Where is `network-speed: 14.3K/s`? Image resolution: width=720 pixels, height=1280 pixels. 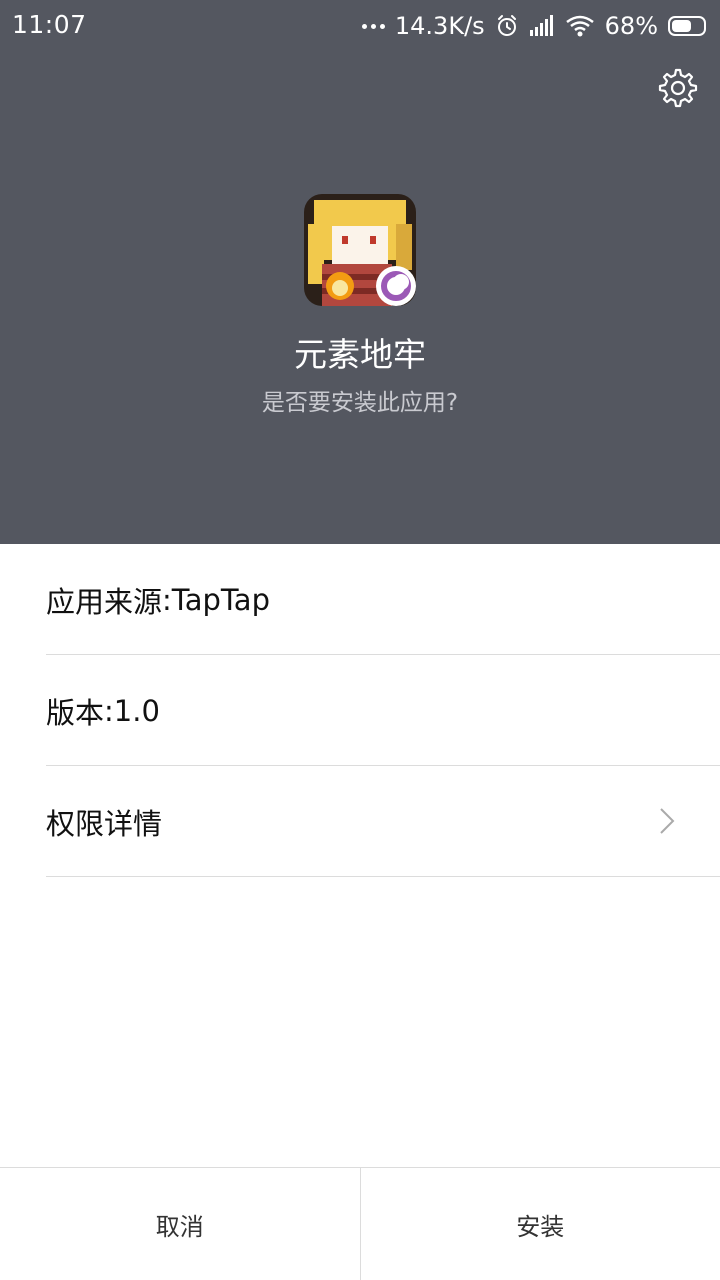
network-speed: 14.3K/s is located at coordinates (439, 26).